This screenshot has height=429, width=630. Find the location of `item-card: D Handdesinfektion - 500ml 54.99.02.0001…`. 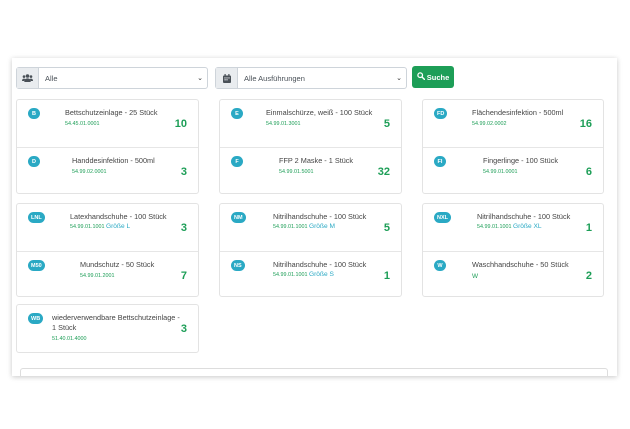

item-card: D Handdesinfektion - 500ml 54.99.02.0001… is located at coordinates (107, 170).